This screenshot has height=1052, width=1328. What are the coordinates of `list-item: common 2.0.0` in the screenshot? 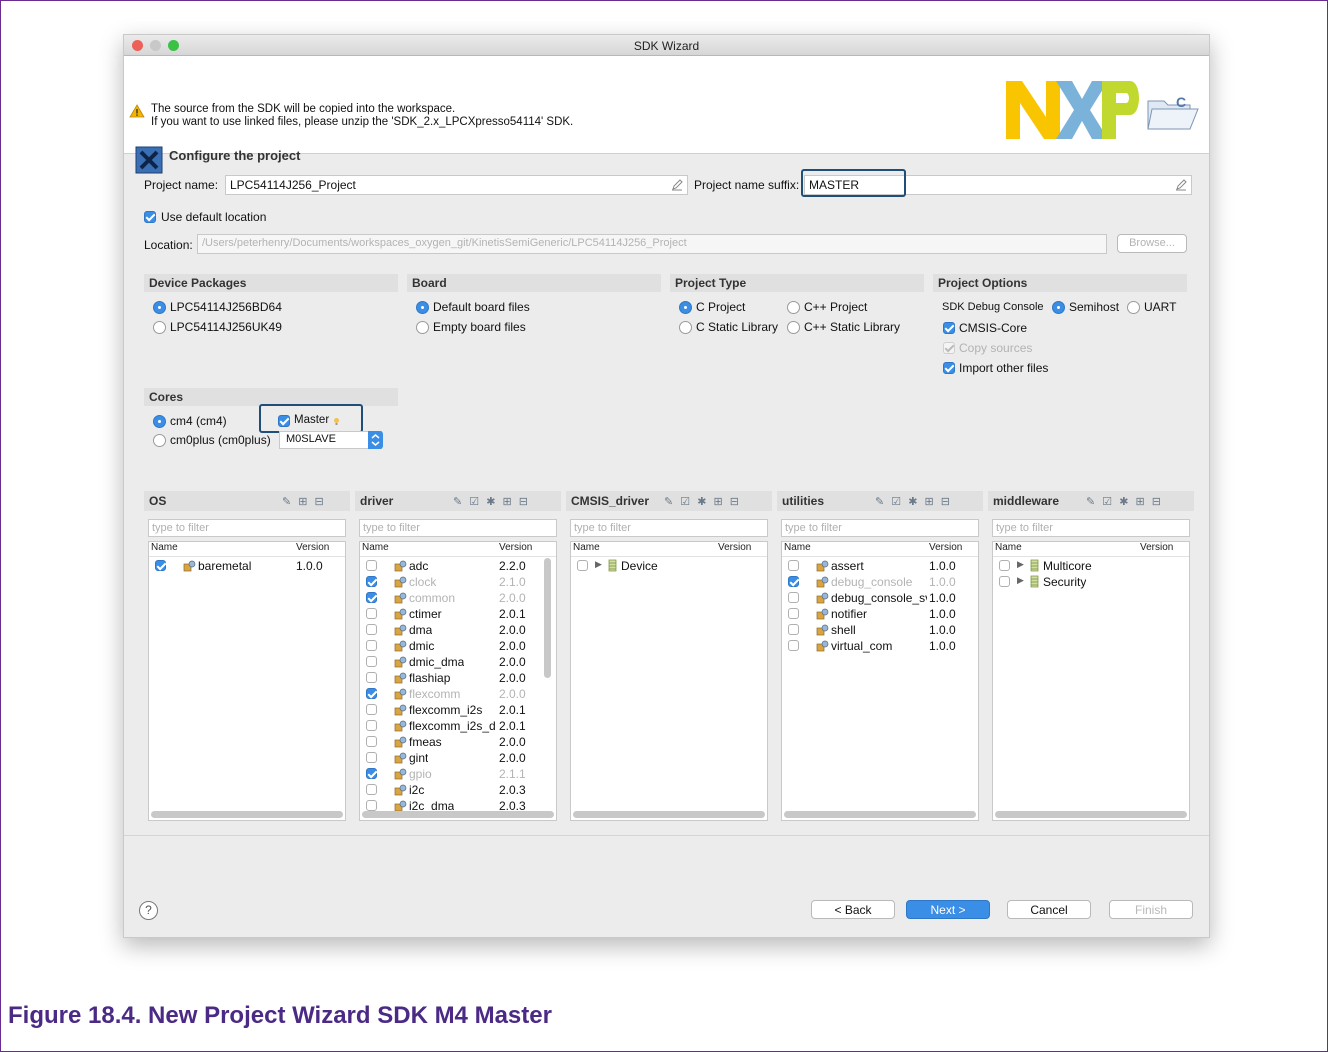 It's located at (458, 598).